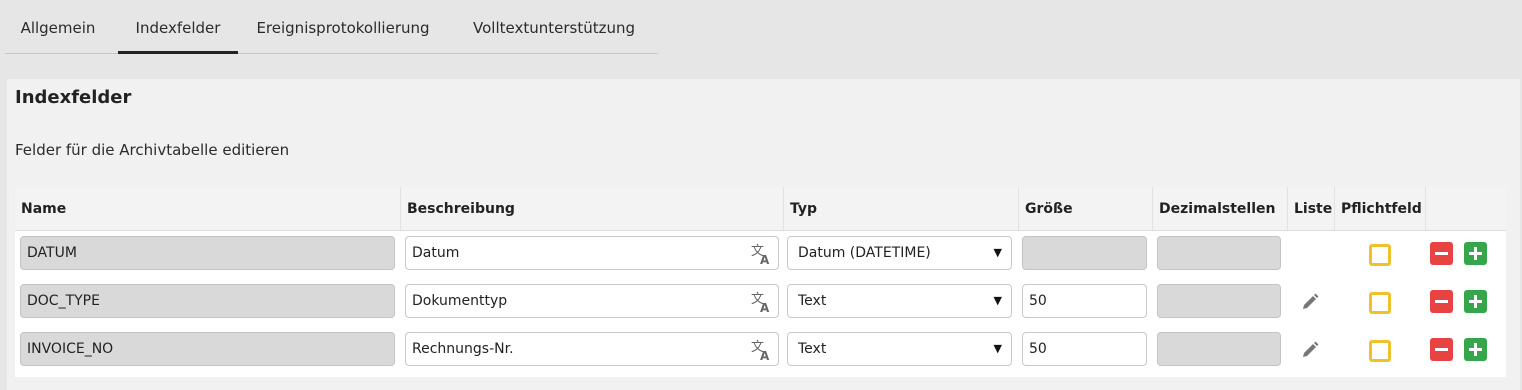 The height and width of the screenshot is (390, 1522). What do you see at coordinates (58, 26) in the screenshot?
I see `tab-allgemein: Allgemein` at bounding box center [58, 26].